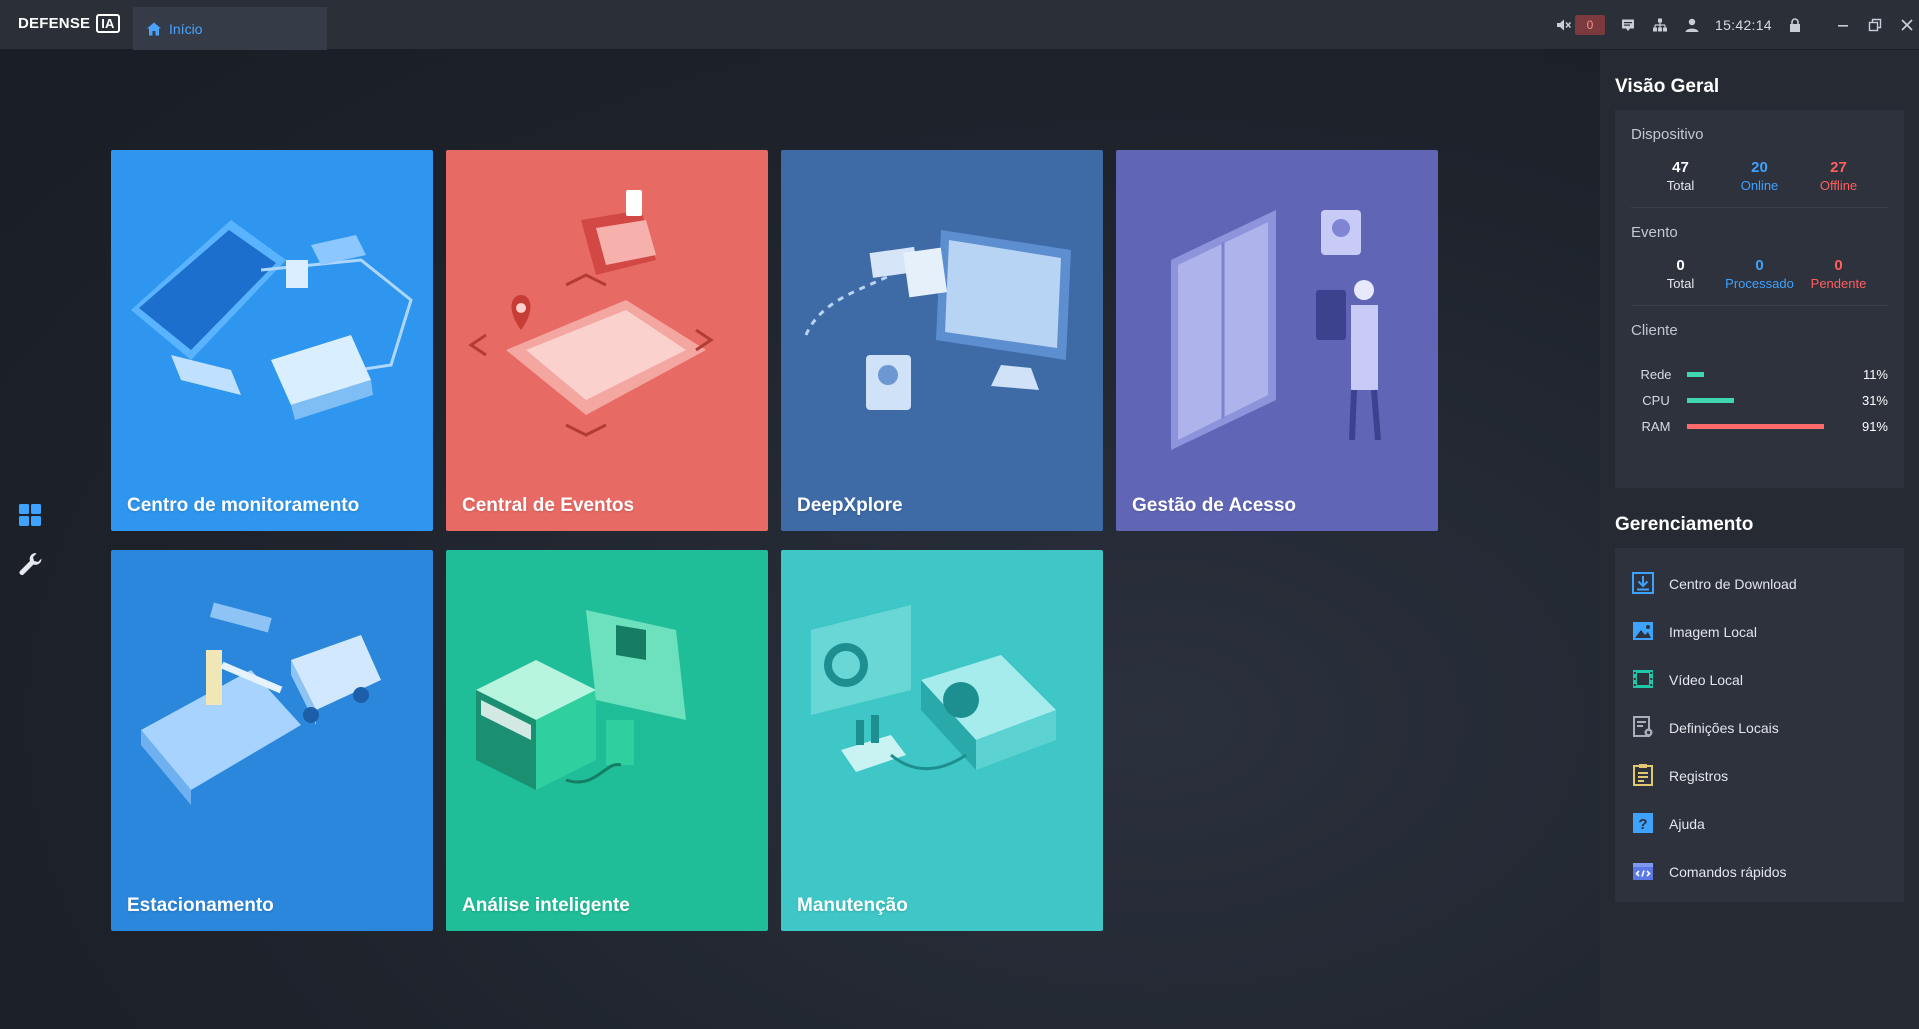  I want to click on help-icon: ?, so click(1643, 824).